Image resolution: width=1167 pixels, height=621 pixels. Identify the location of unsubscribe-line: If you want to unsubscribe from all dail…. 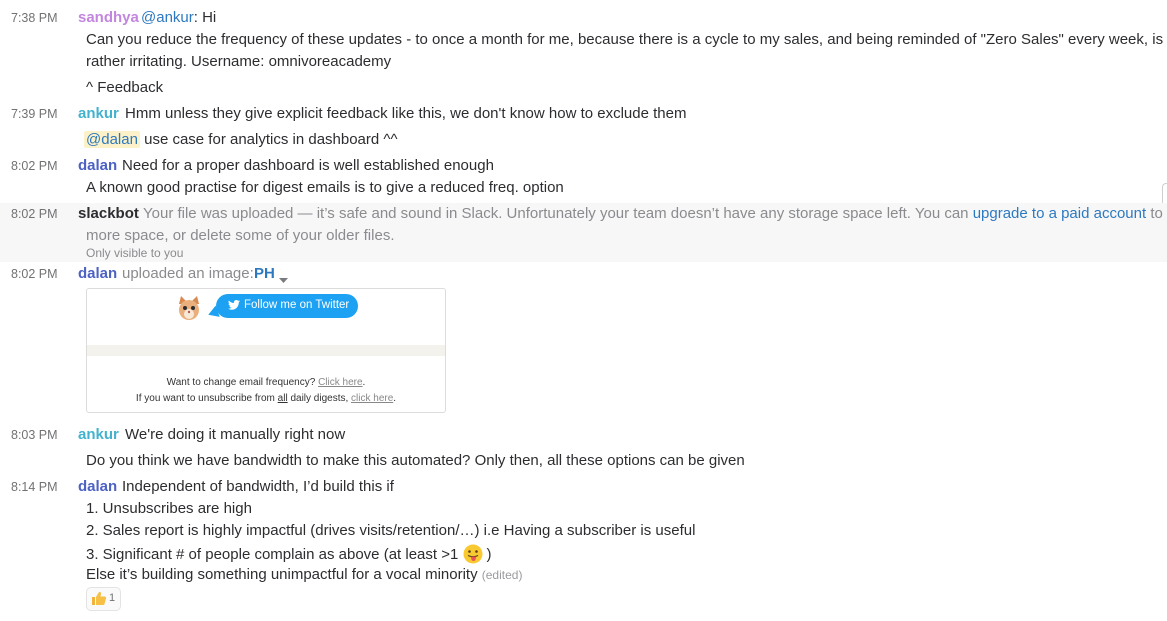
(266, 398).